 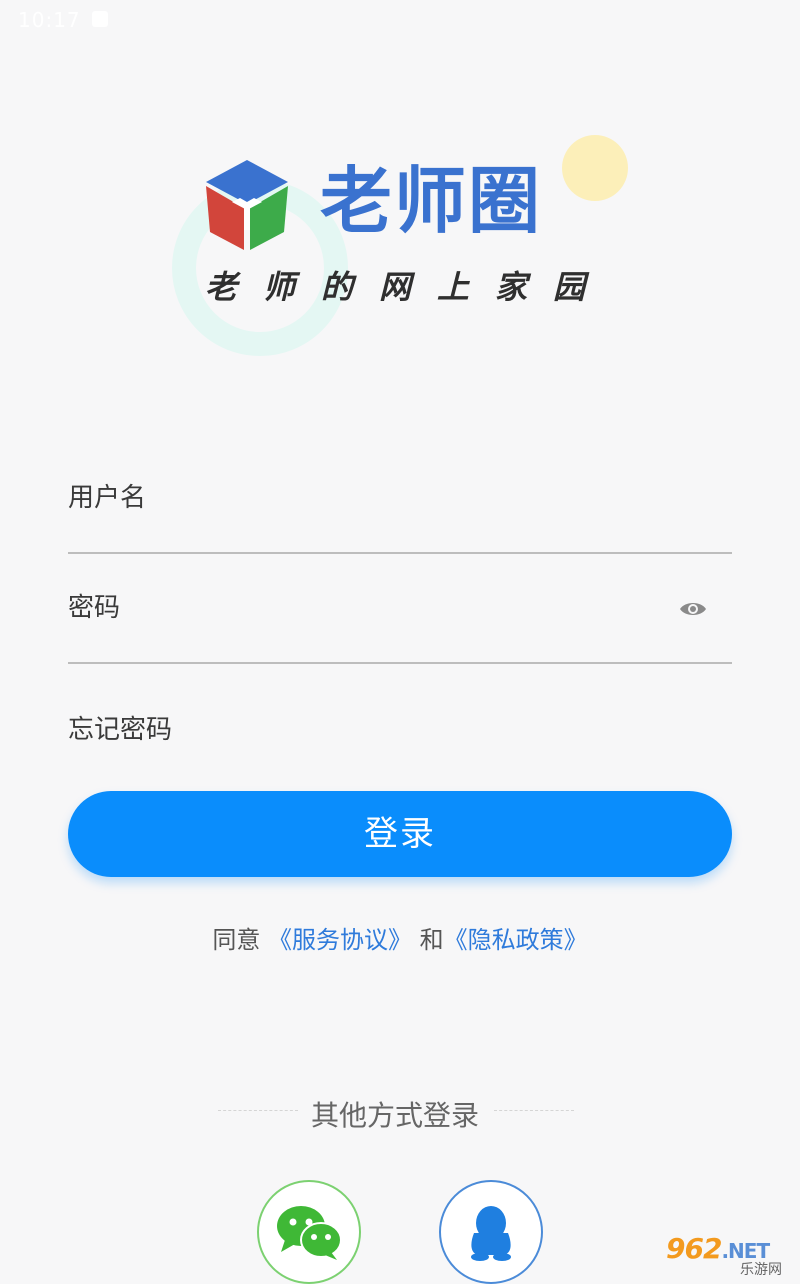 I want to click on privacy-policy-link: 《隐私政策》, so click(x=516, y=940).